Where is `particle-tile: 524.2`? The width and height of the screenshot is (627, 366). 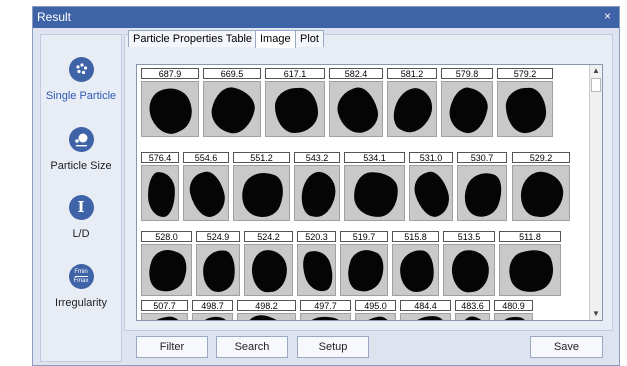
particle-tile: 524.2 is located at coordinates (268, 263).